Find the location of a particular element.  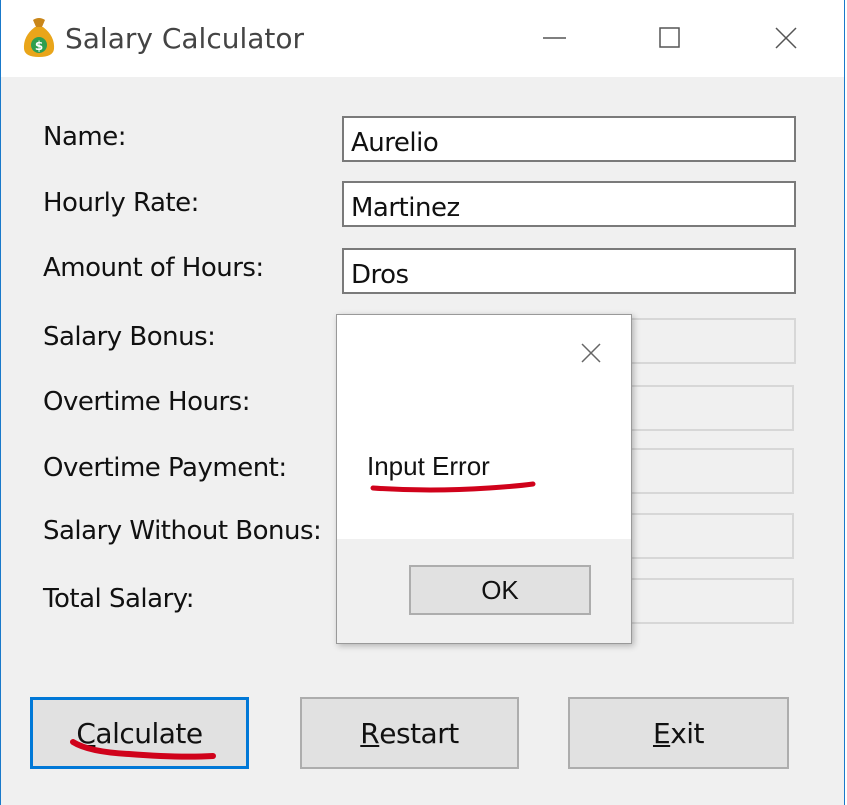

restart-accel: R is located at coordinates (370, 733).